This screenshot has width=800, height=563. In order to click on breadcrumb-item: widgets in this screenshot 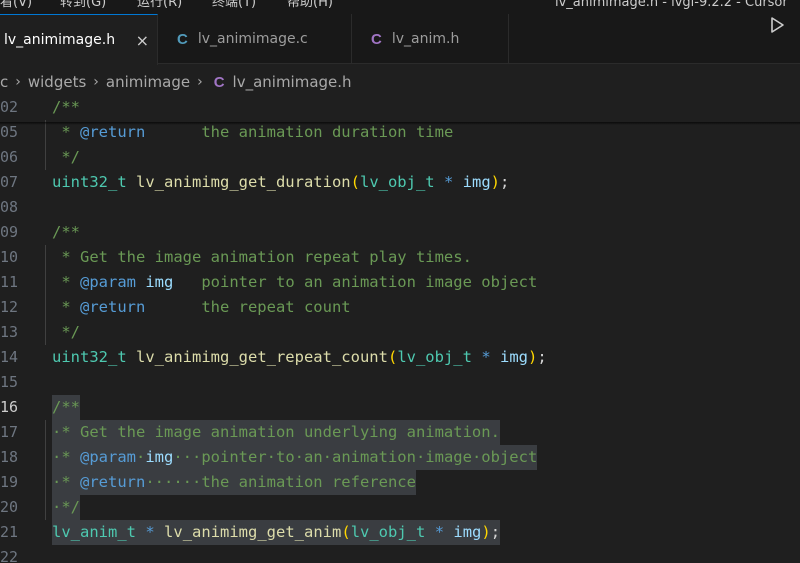, I will do `click(57, 82)`.